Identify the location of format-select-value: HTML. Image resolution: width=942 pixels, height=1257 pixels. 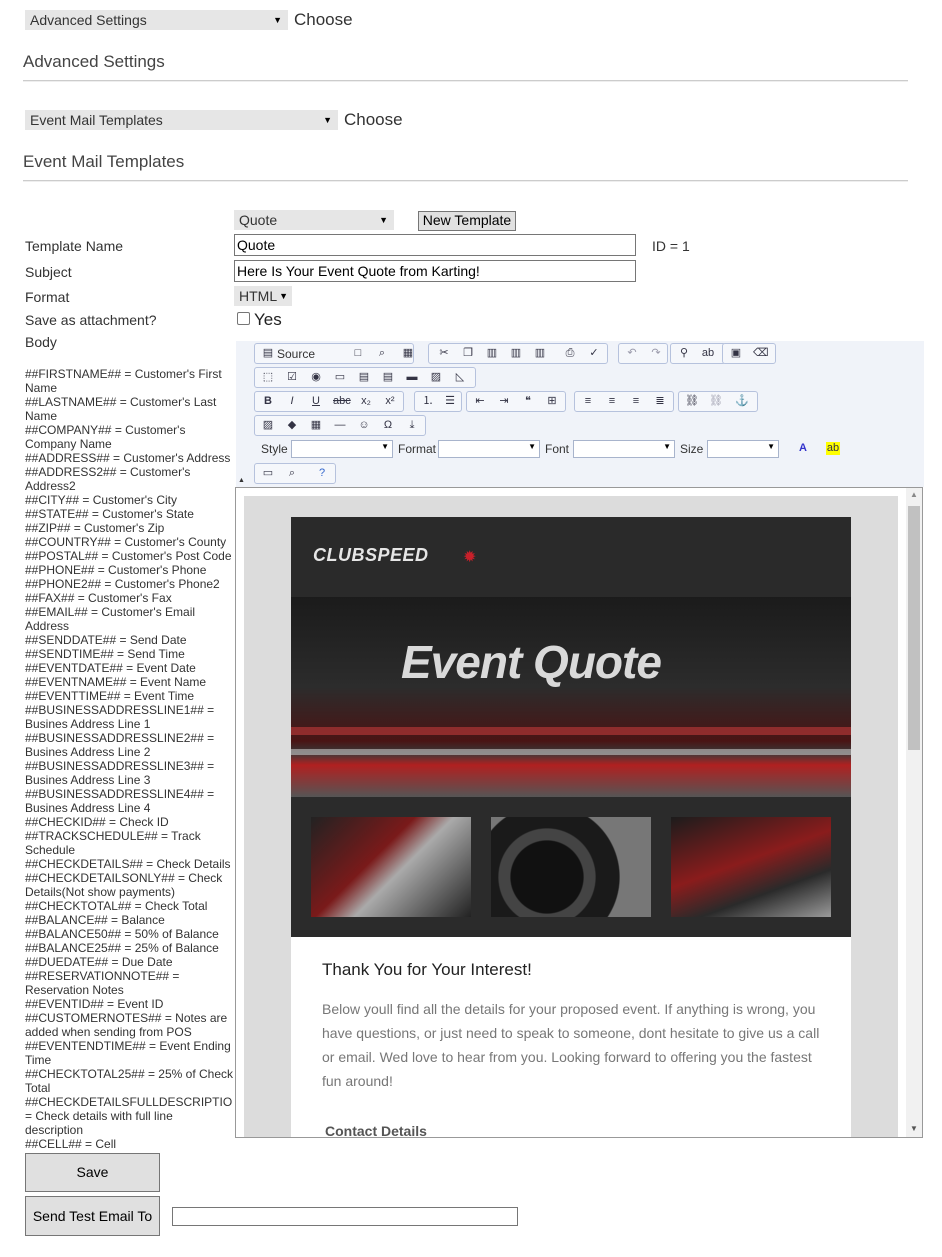
(258, 296).